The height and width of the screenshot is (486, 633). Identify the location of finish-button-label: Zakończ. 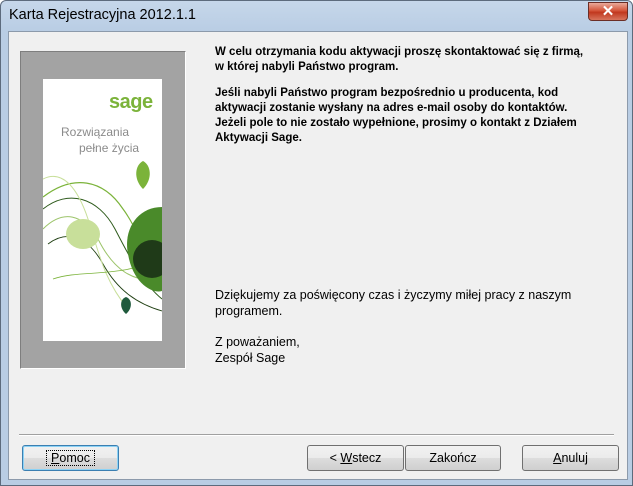
(453, 458).